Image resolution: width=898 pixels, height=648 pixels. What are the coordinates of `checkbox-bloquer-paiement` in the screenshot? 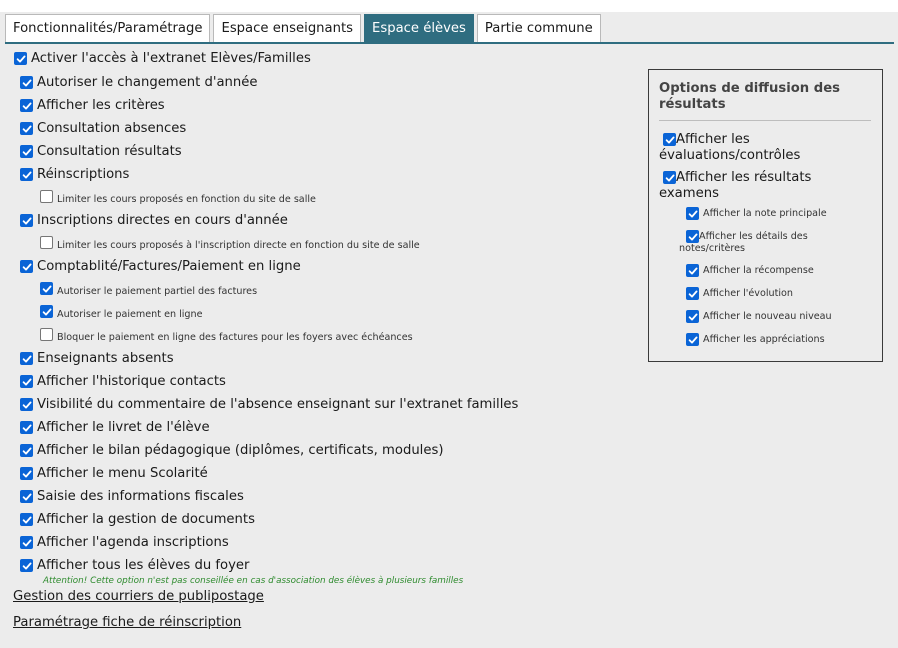 It's located at (46, 334).